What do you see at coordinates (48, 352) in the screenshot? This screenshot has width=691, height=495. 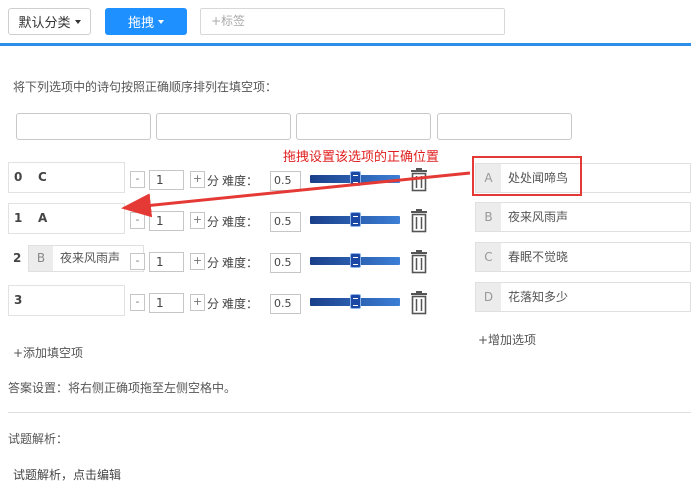 I see `add-blank-button: +添加填空项` at bounding box center [48, 352].